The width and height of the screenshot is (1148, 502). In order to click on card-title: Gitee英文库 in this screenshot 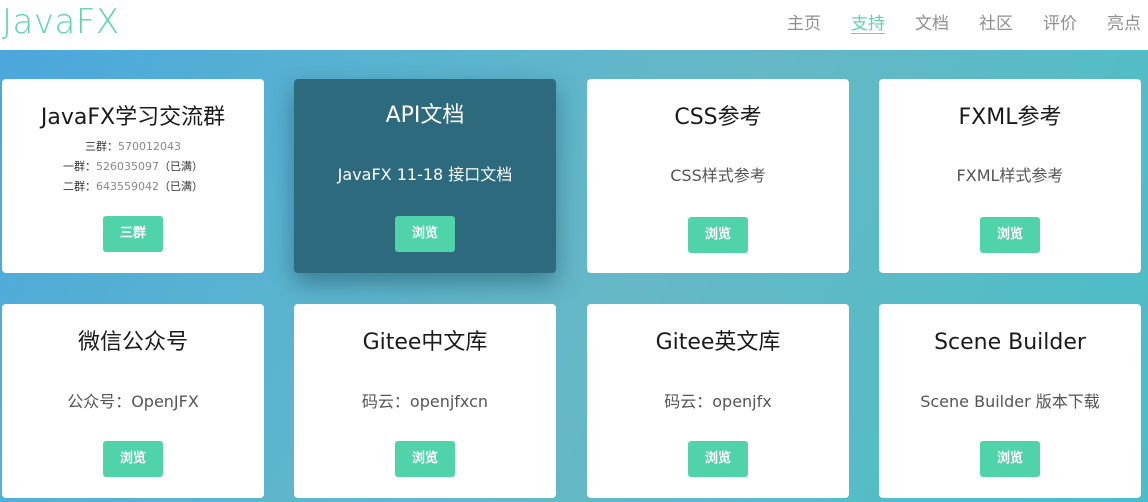, I will do `click(718, 342)`.